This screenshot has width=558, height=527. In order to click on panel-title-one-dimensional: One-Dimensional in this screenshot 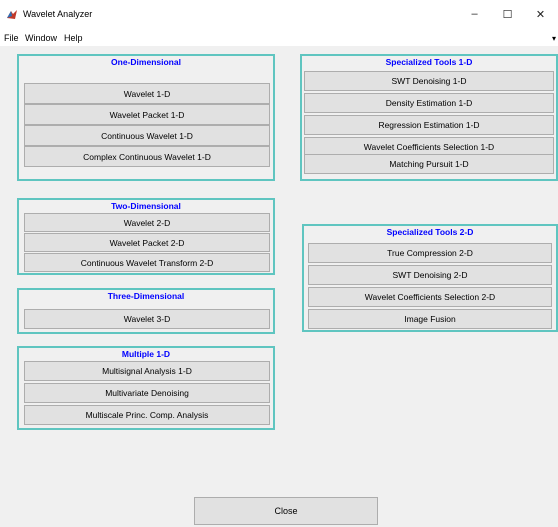, I will do `click(146, 62)`.